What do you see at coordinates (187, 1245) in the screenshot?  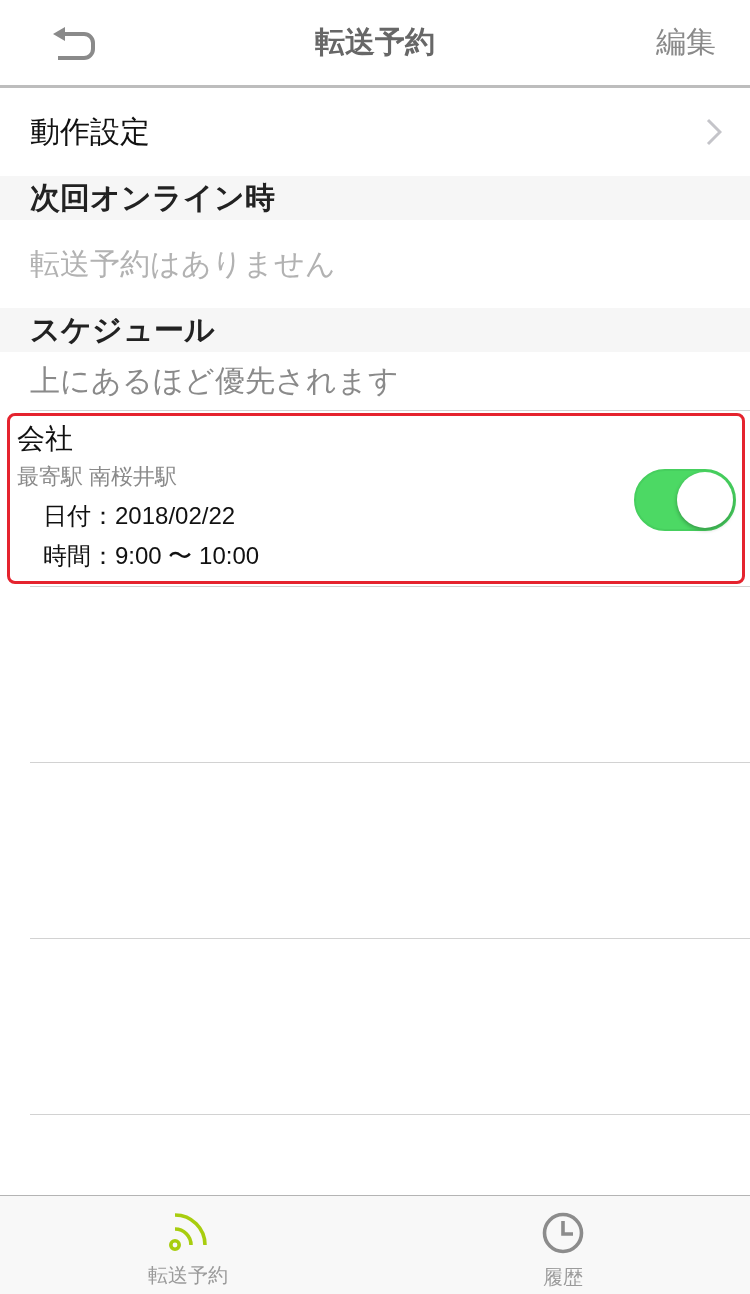 I see `tab-item: 転送予約` at bounding box center [187, 1245].